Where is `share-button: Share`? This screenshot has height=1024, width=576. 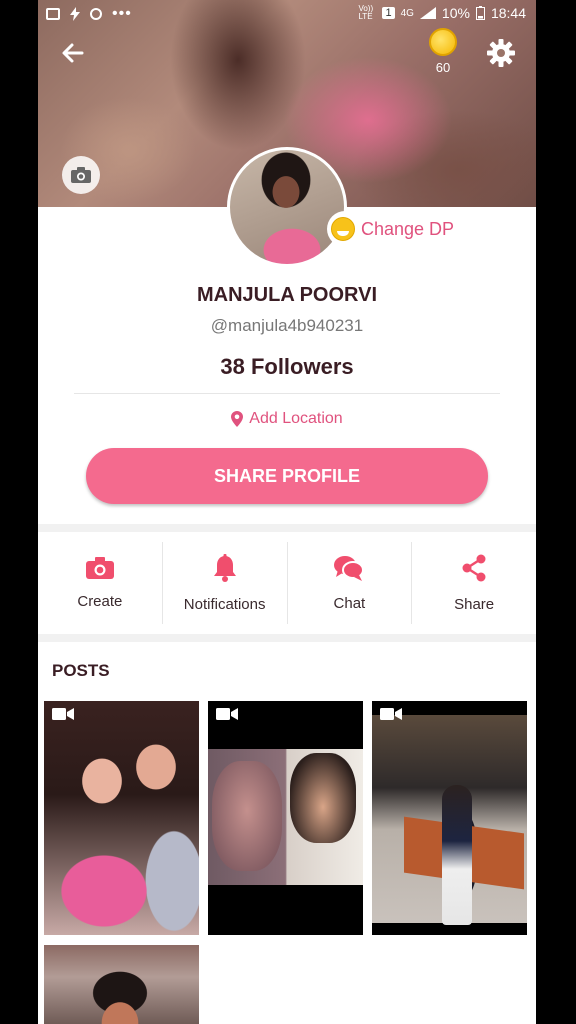 share-button: Share is located at coordinates (474, 583).